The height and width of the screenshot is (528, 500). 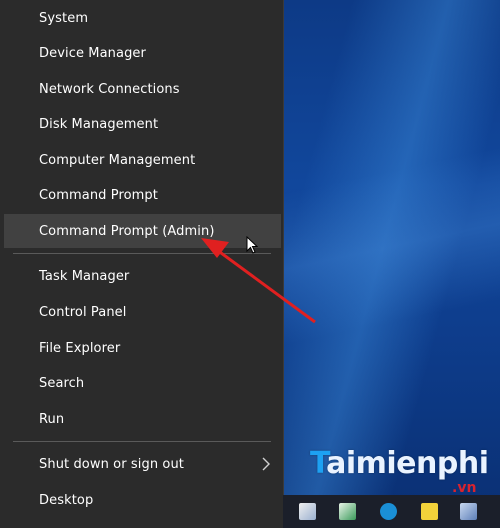 What do you see at coordinates (318, 463) in the screenshot?
I see `watermark-initial: T` at bounding box center [318, 463].